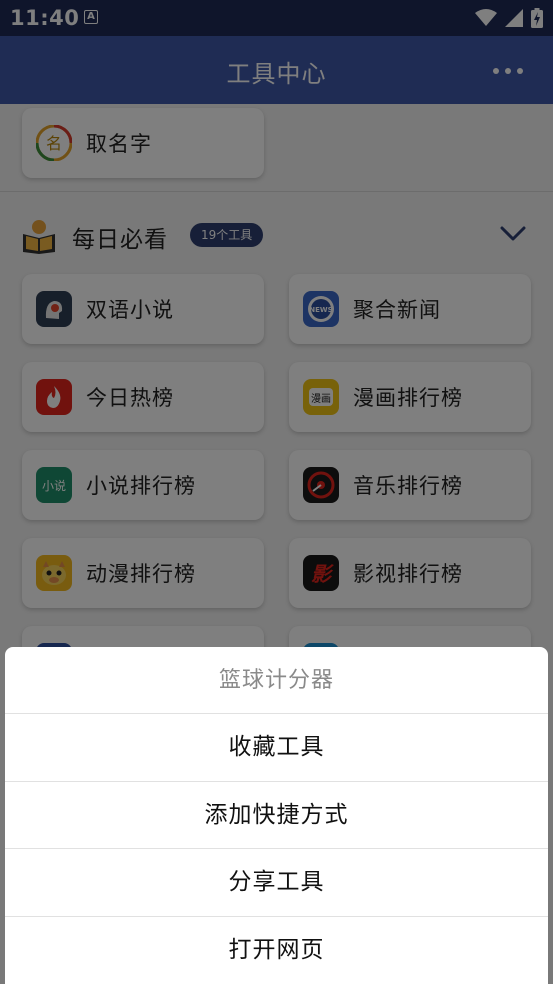 The height and width of the screenshot is (984, 553). What do you see at coordinates (276, 883) in the screenshot?
I see `share-tool-button: 分享工具` at bounding box center [276, 883].